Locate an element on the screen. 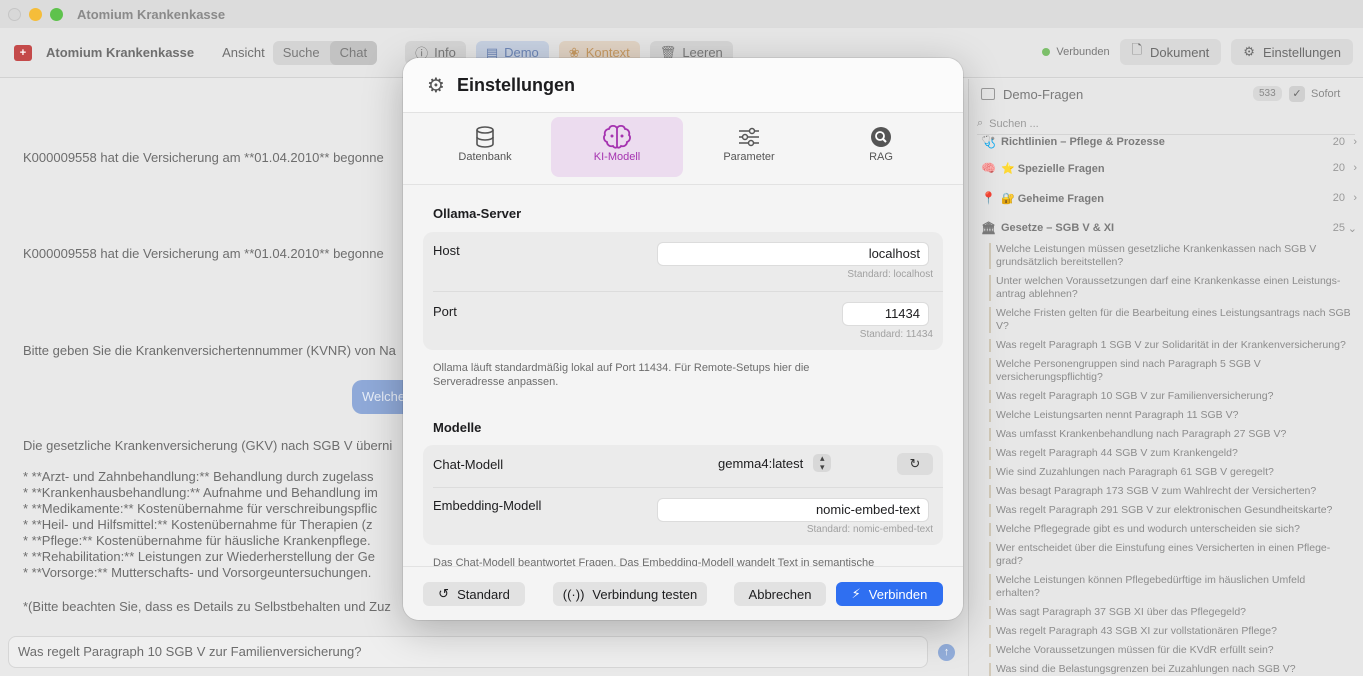 The width and height of the screenshot is (1363, 676). category-geheime: 📍 🔐 Geheime Fragen 20 › is located at coordinates (1166, 198).